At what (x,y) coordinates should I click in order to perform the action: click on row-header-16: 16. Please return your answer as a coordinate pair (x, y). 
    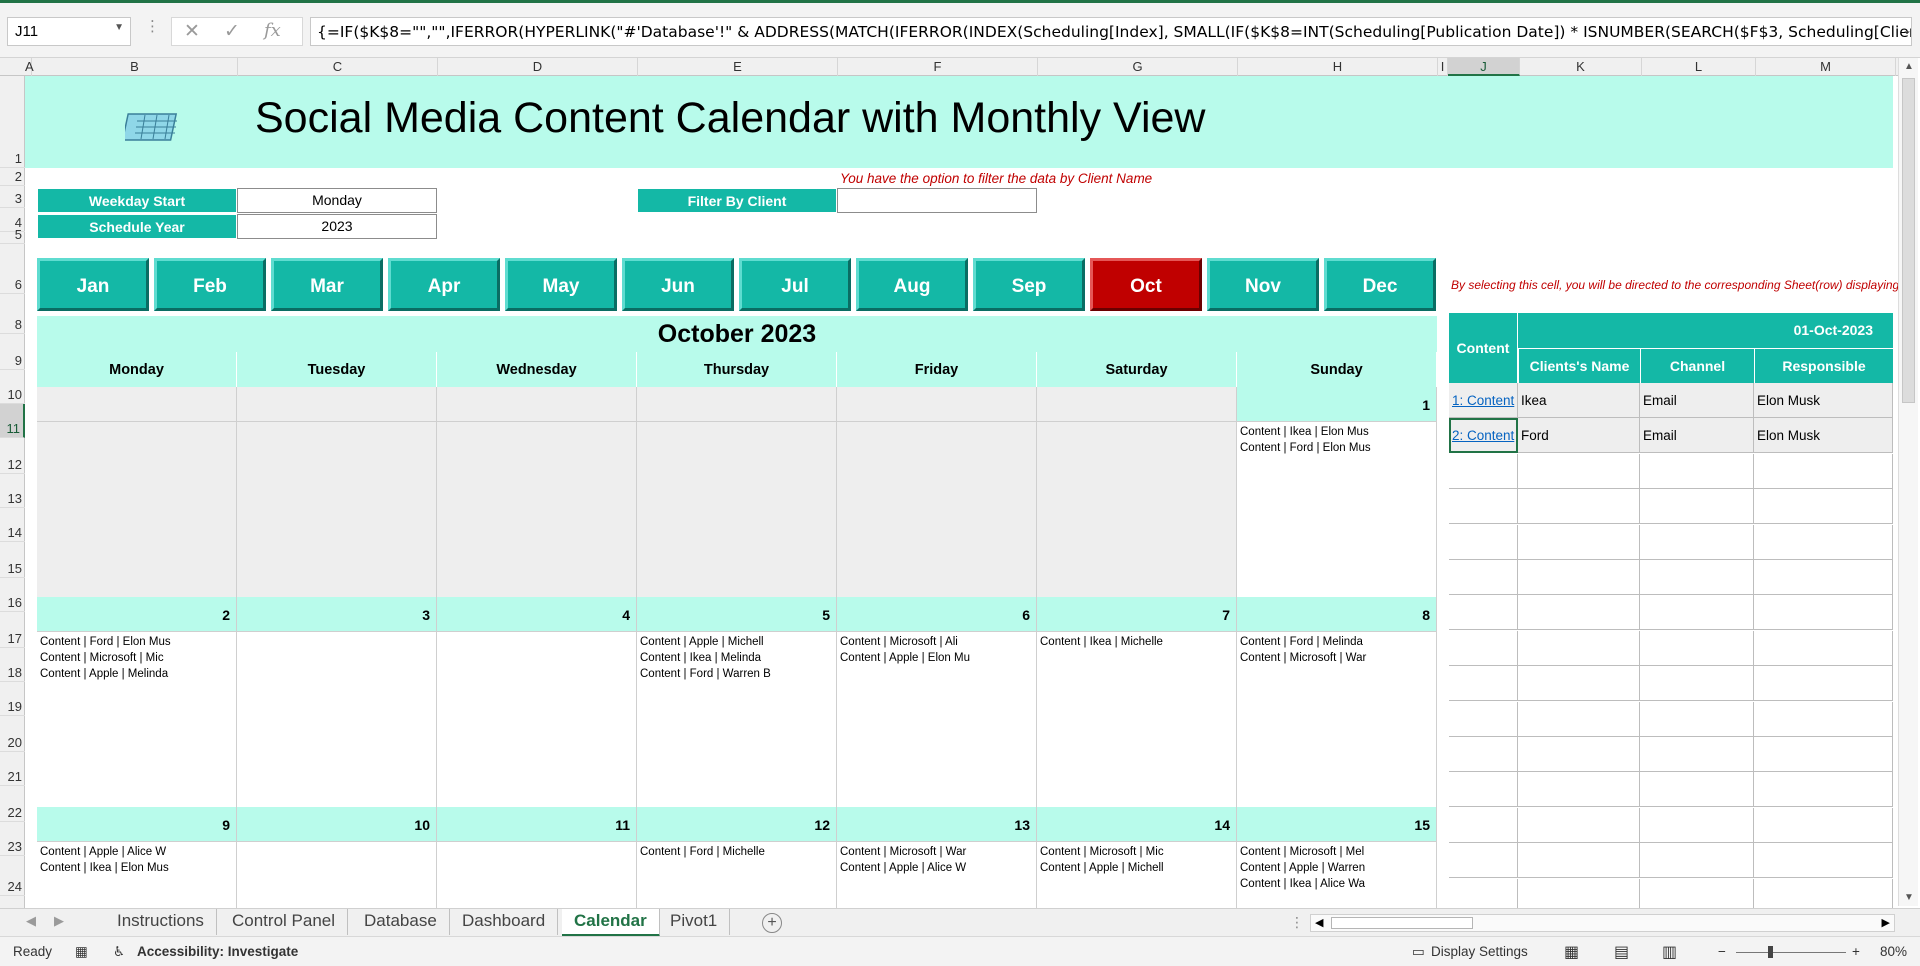
    Looking at the image, I should click on (12, 595).